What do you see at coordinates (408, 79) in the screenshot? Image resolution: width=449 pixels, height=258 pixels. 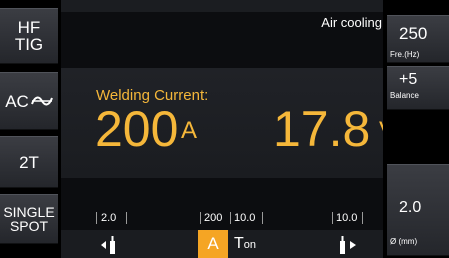 I see `balance-value: +5` at bounding box center [408, 79].